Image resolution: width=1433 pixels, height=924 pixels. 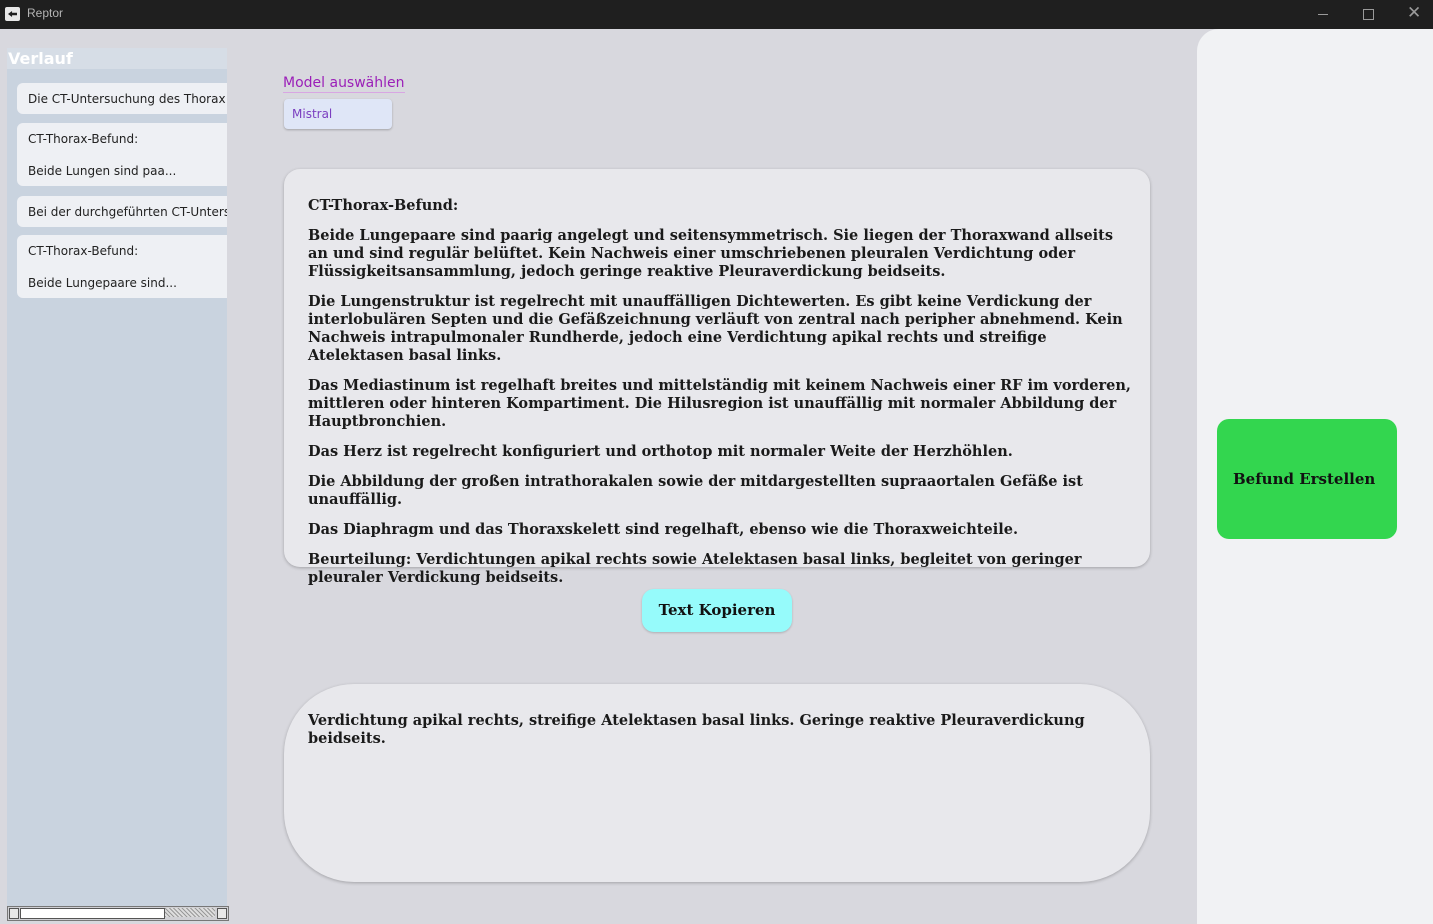 I want to click on history-item: Die CT-Untersuchung des Thorax z, so click(x=122, y=98).